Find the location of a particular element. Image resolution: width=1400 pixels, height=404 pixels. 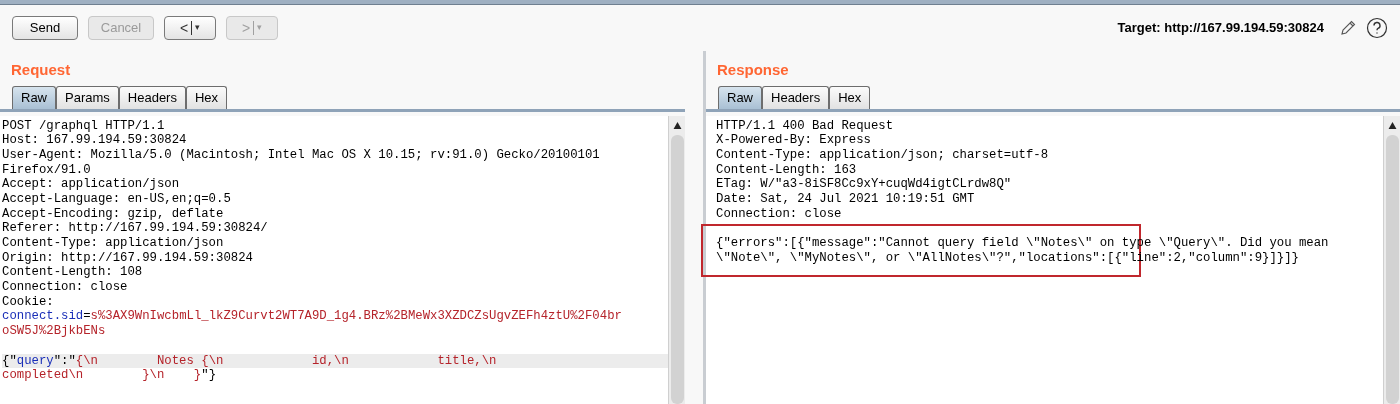

code-line: oSW5J%2BjkbENs is located at coordinates (54, 331).